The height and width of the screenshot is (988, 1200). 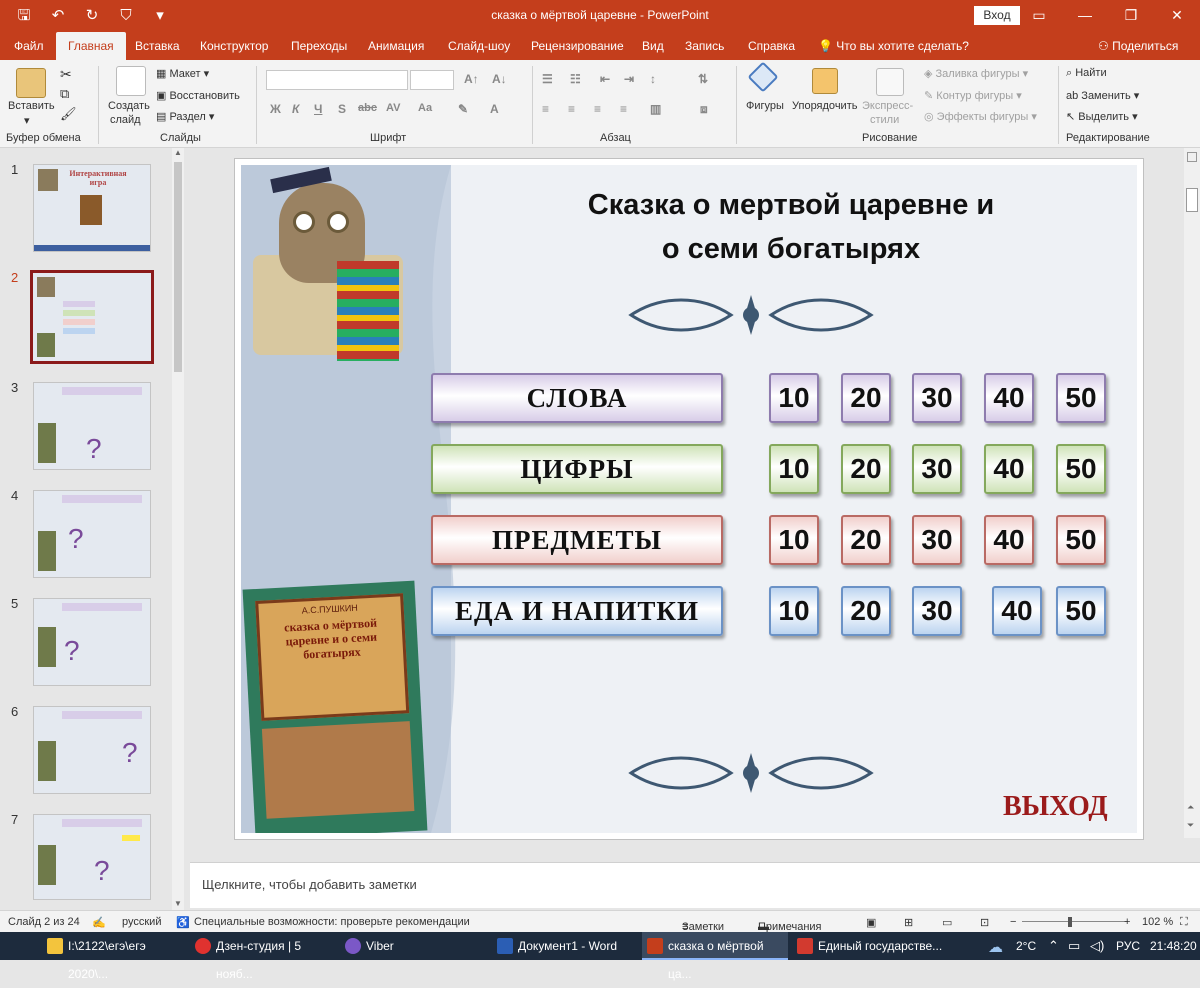 What do you see at coordinates (178, 529) in the screenshot?
I see `thumbnail-scrollbar: ▲ ▼` at bounding box center [178, 529].